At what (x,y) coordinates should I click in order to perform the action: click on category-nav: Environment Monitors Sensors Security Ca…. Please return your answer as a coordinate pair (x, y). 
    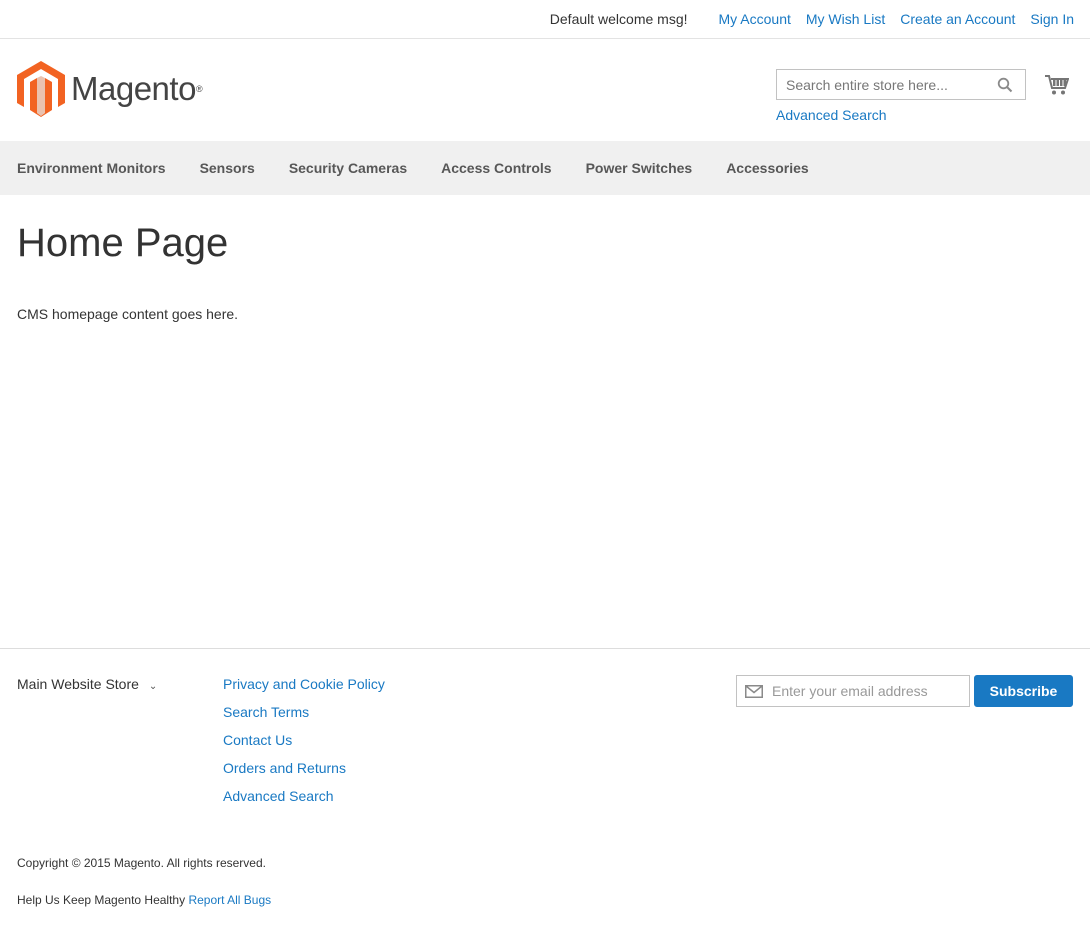
    Looking at the image, I should click on (545, 168).